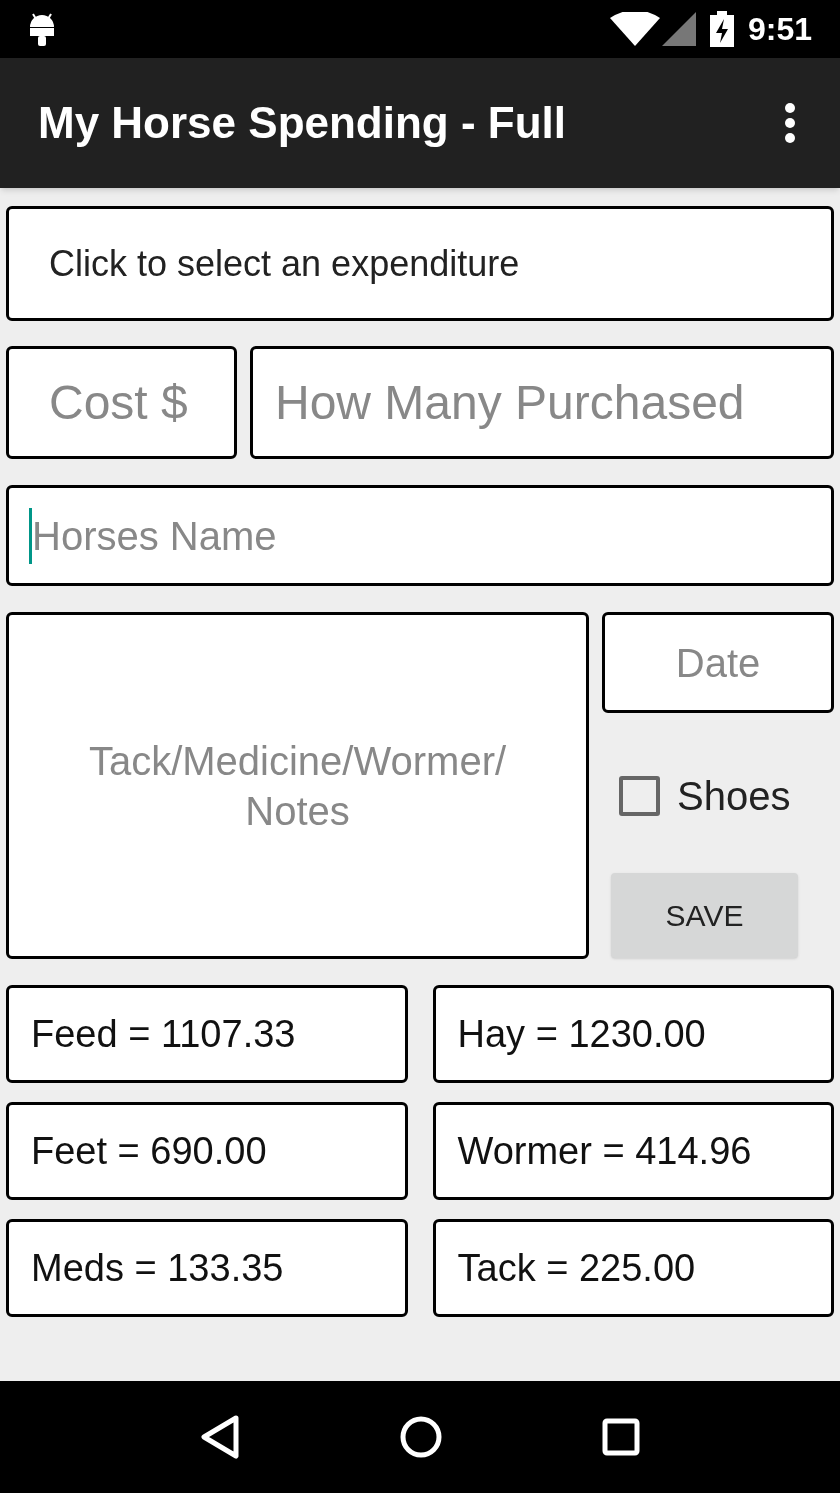 The height and width of the screenshot is (1493, 840). What do you see at coordinates (207, 1268) in the screenshot?
I see `total-field: Meds = 133.35` at bounding box center [207, 1268].